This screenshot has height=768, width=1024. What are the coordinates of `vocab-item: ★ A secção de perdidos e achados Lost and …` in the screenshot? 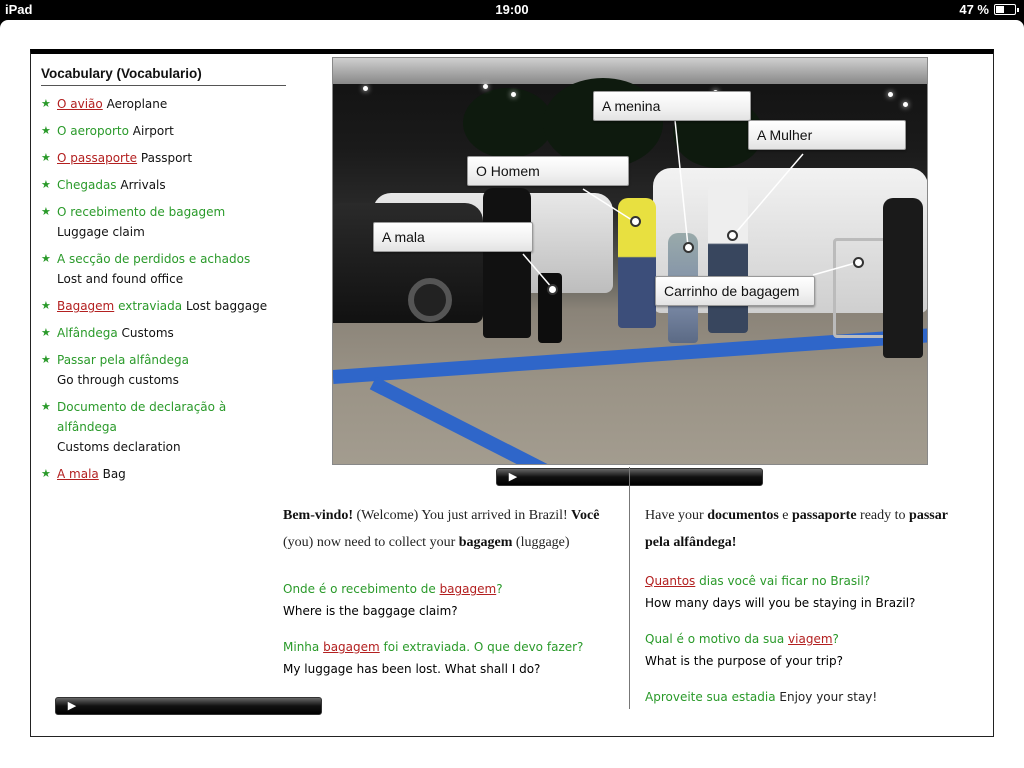 It's located at (163, 269).